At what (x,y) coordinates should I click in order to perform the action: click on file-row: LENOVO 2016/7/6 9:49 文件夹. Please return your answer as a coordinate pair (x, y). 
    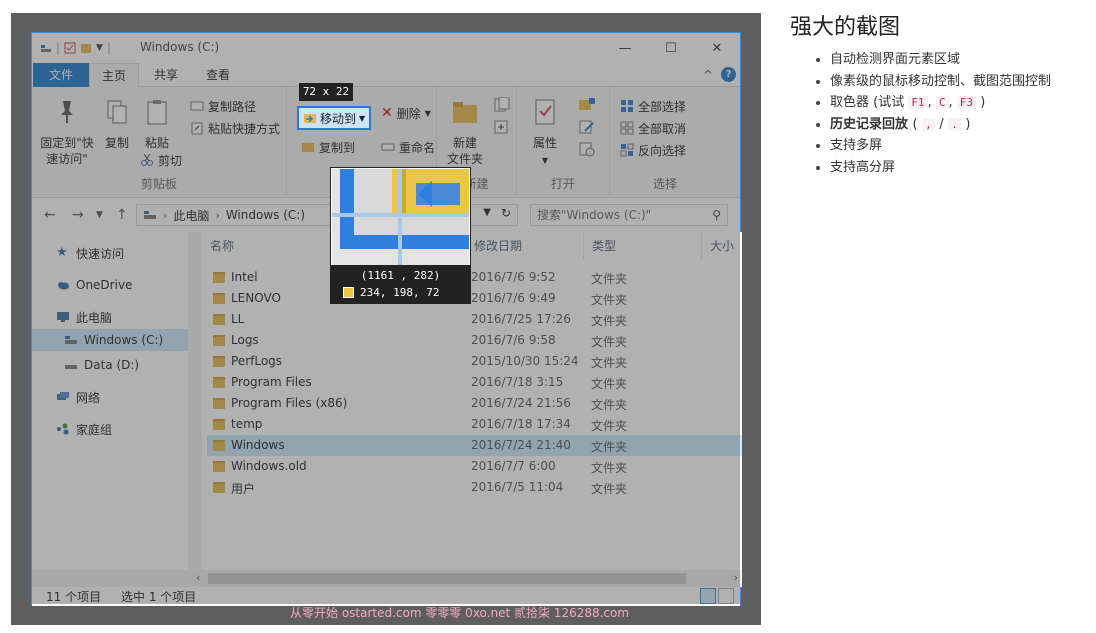
    Looking at the image, I should click on (474, 298).